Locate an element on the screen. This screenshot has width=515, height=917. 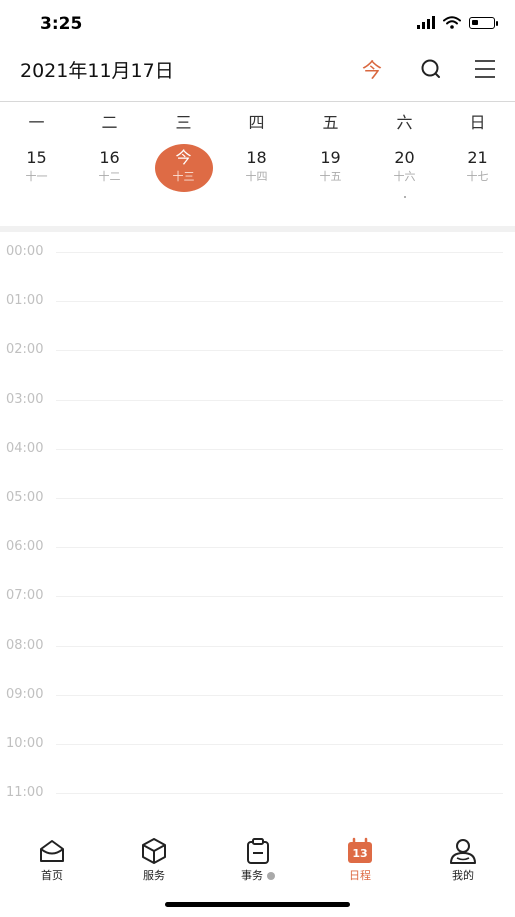
hour-row: 10:00 is located at coordinates (257, 748).